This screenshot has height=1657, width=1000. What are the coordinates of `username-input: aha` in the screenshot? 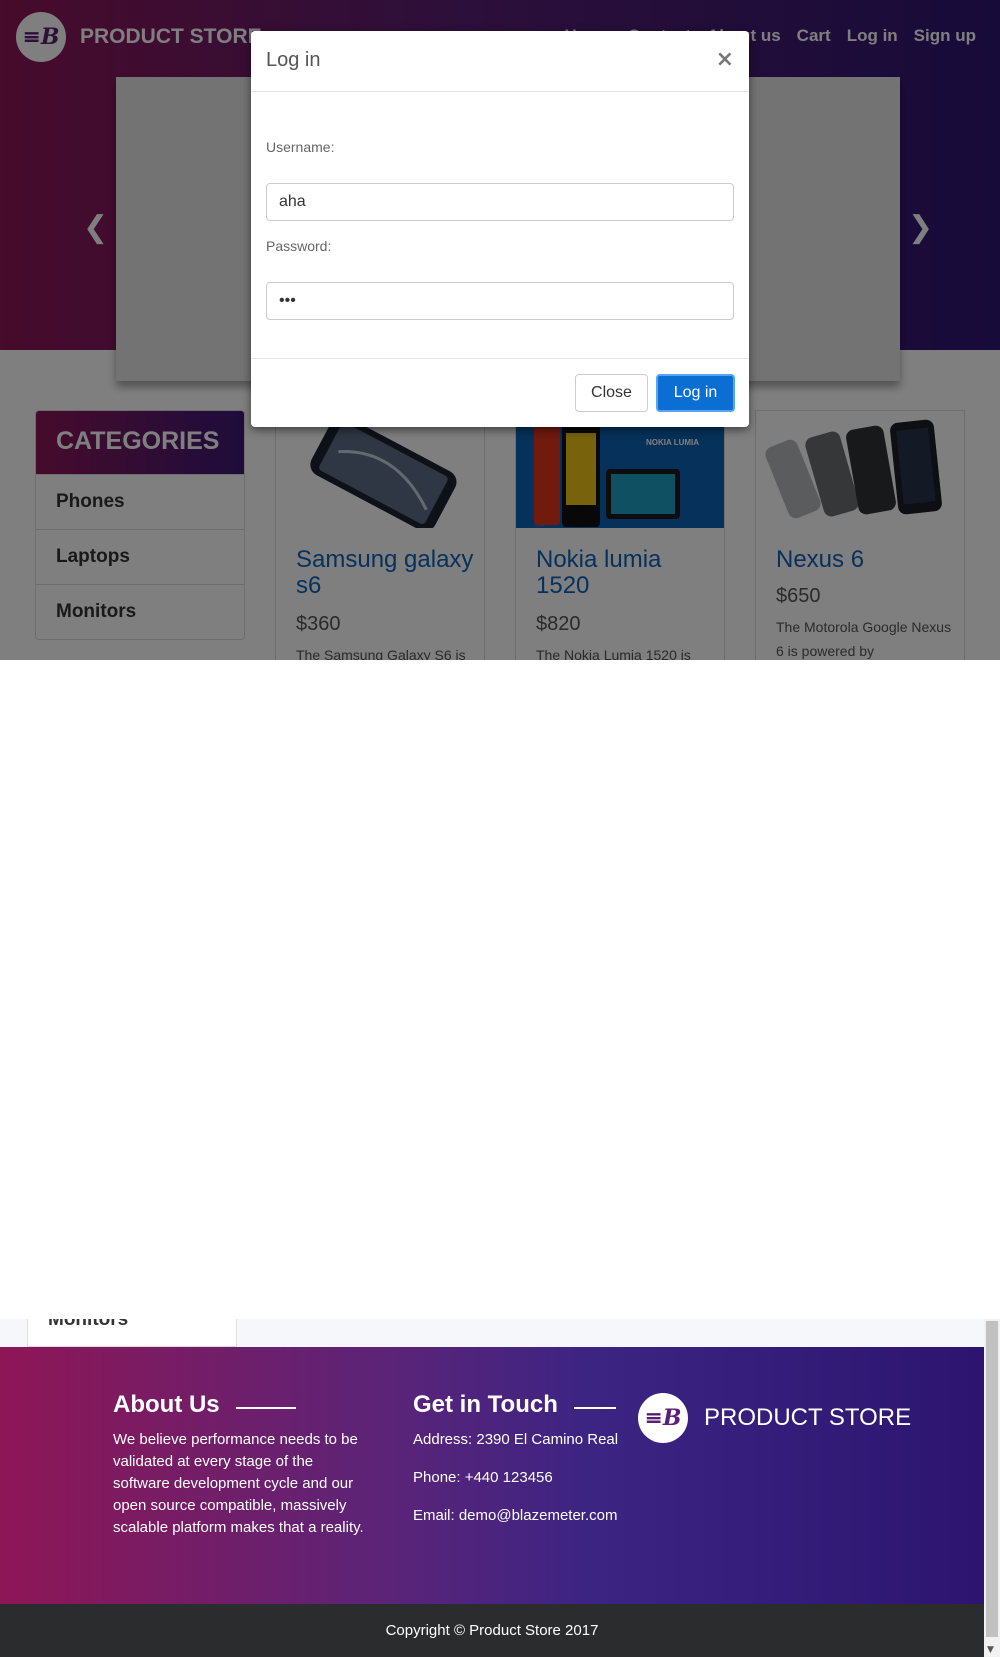 It's located at (500, 202).